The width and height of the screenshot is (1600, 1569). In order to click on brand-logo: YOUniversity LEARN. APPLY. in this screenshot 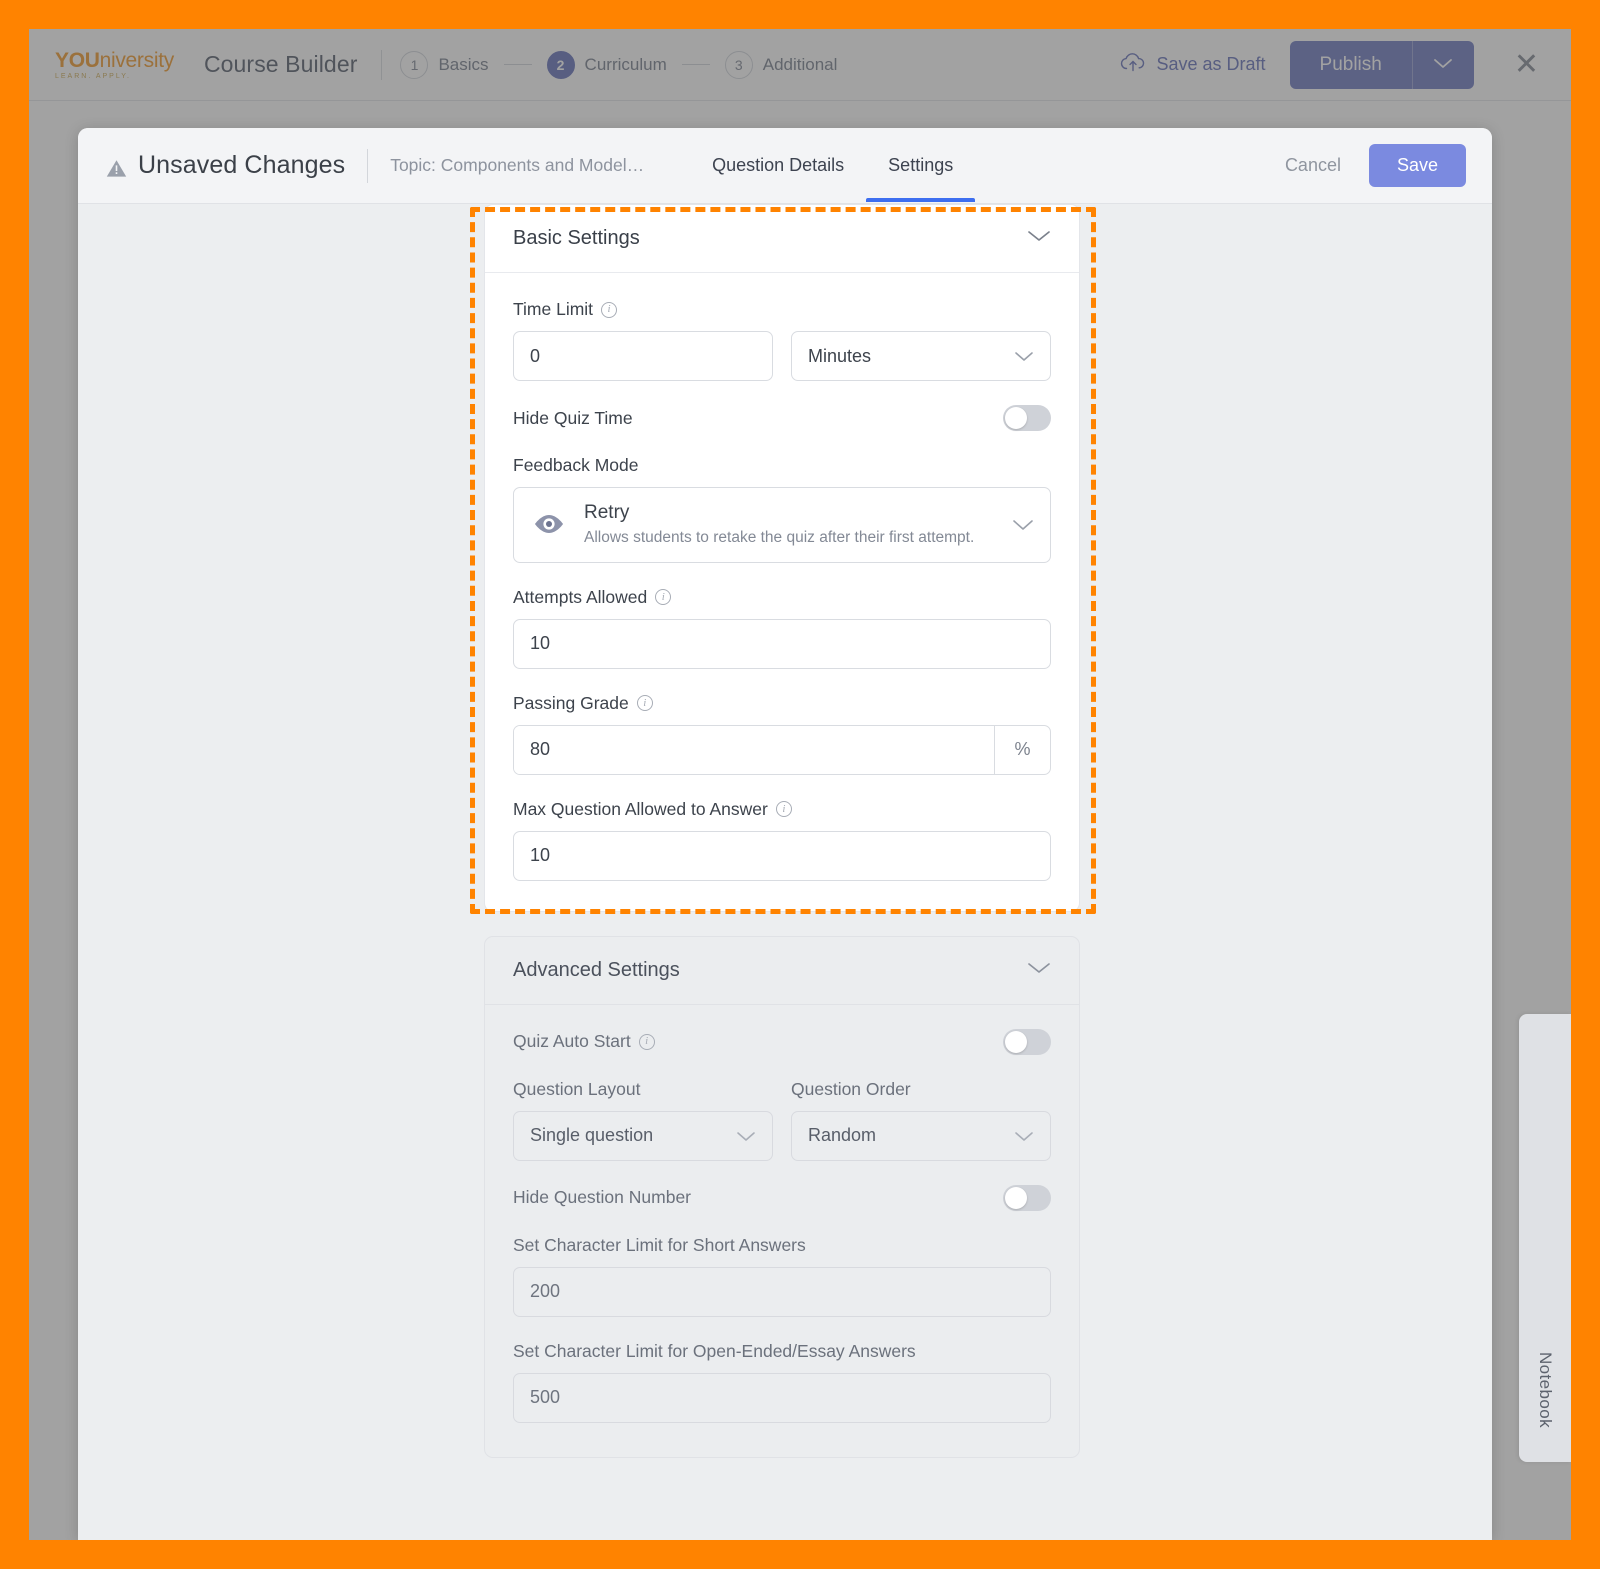, I will do `click(114, 65)`.